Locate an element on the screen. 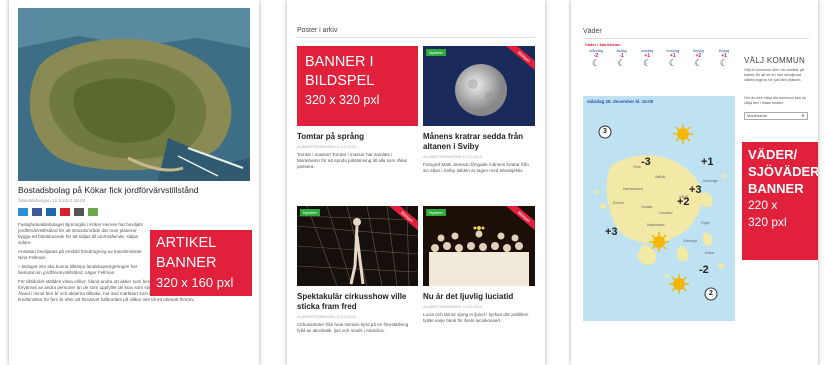  banner-line: ARTIKEL is located at coordinates (186, 243).